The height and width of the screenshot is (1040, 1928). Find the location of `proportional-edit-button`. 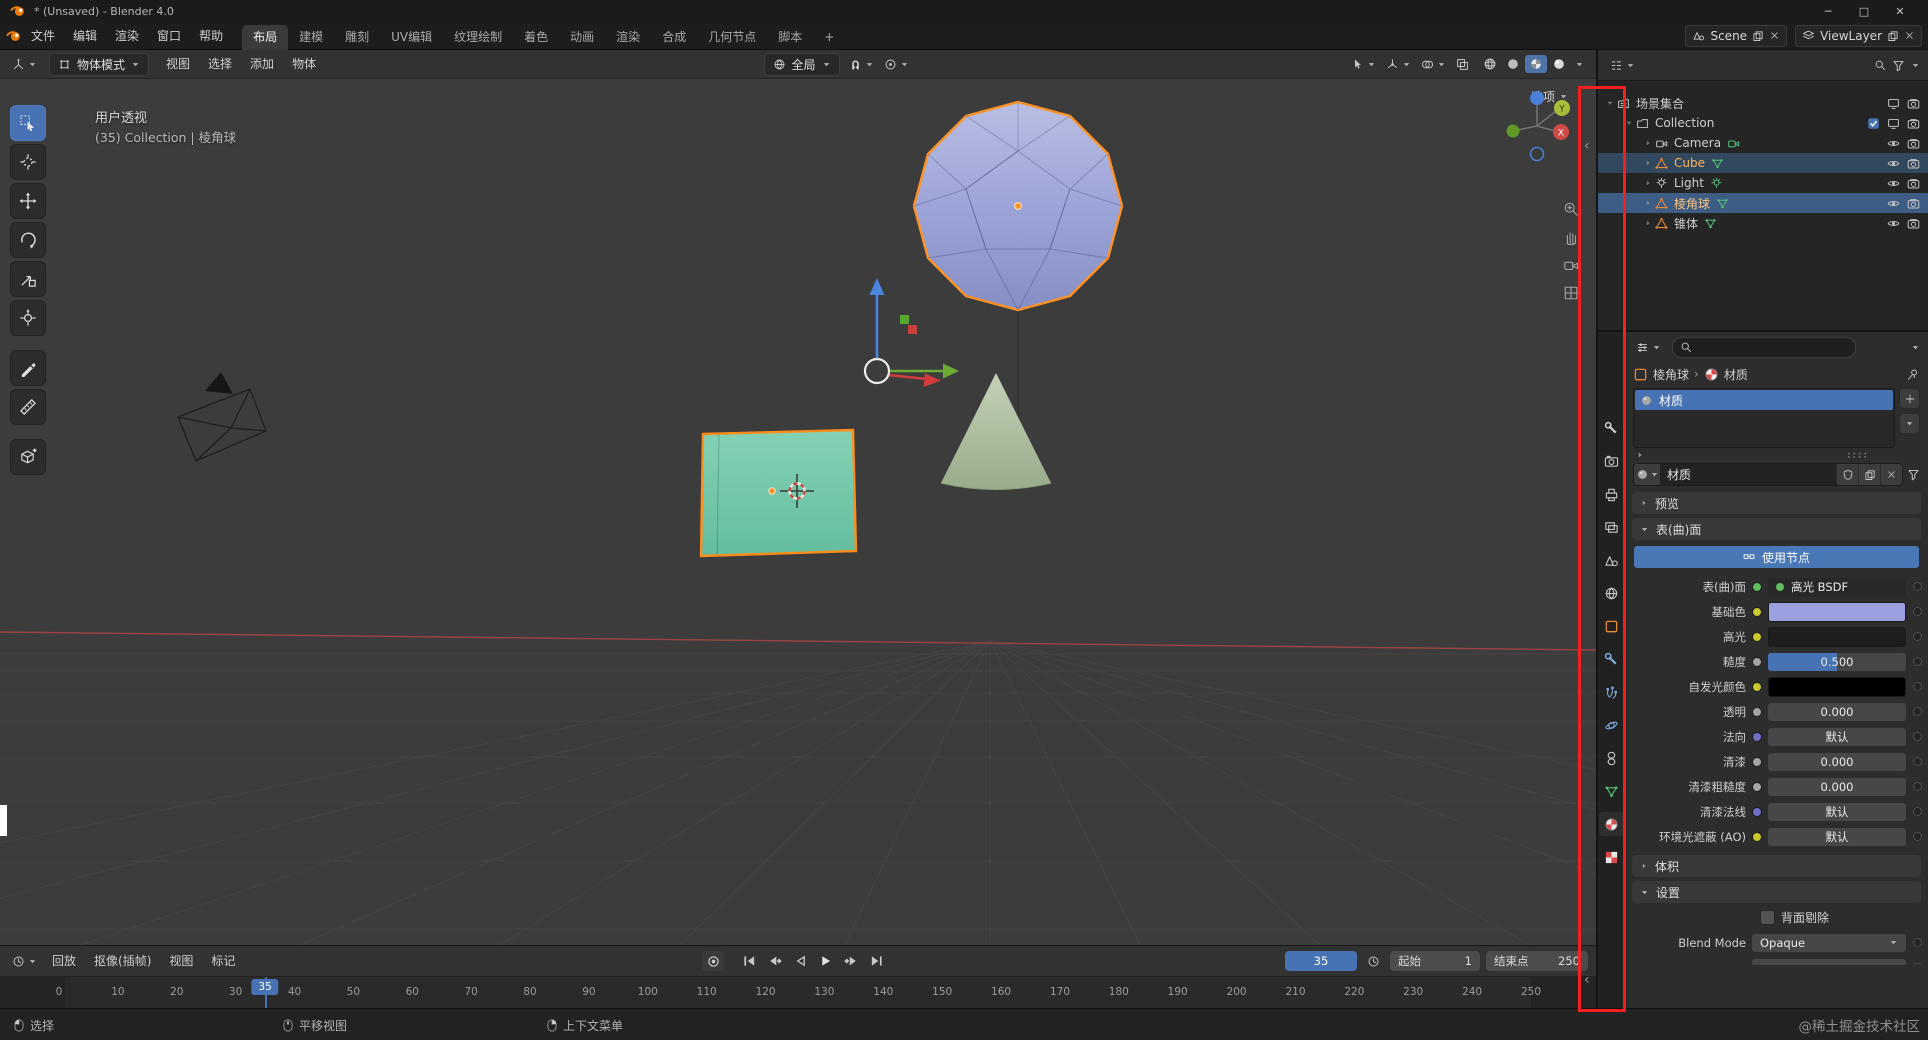

proportional-edit-button is located at coordinates (896, 64).